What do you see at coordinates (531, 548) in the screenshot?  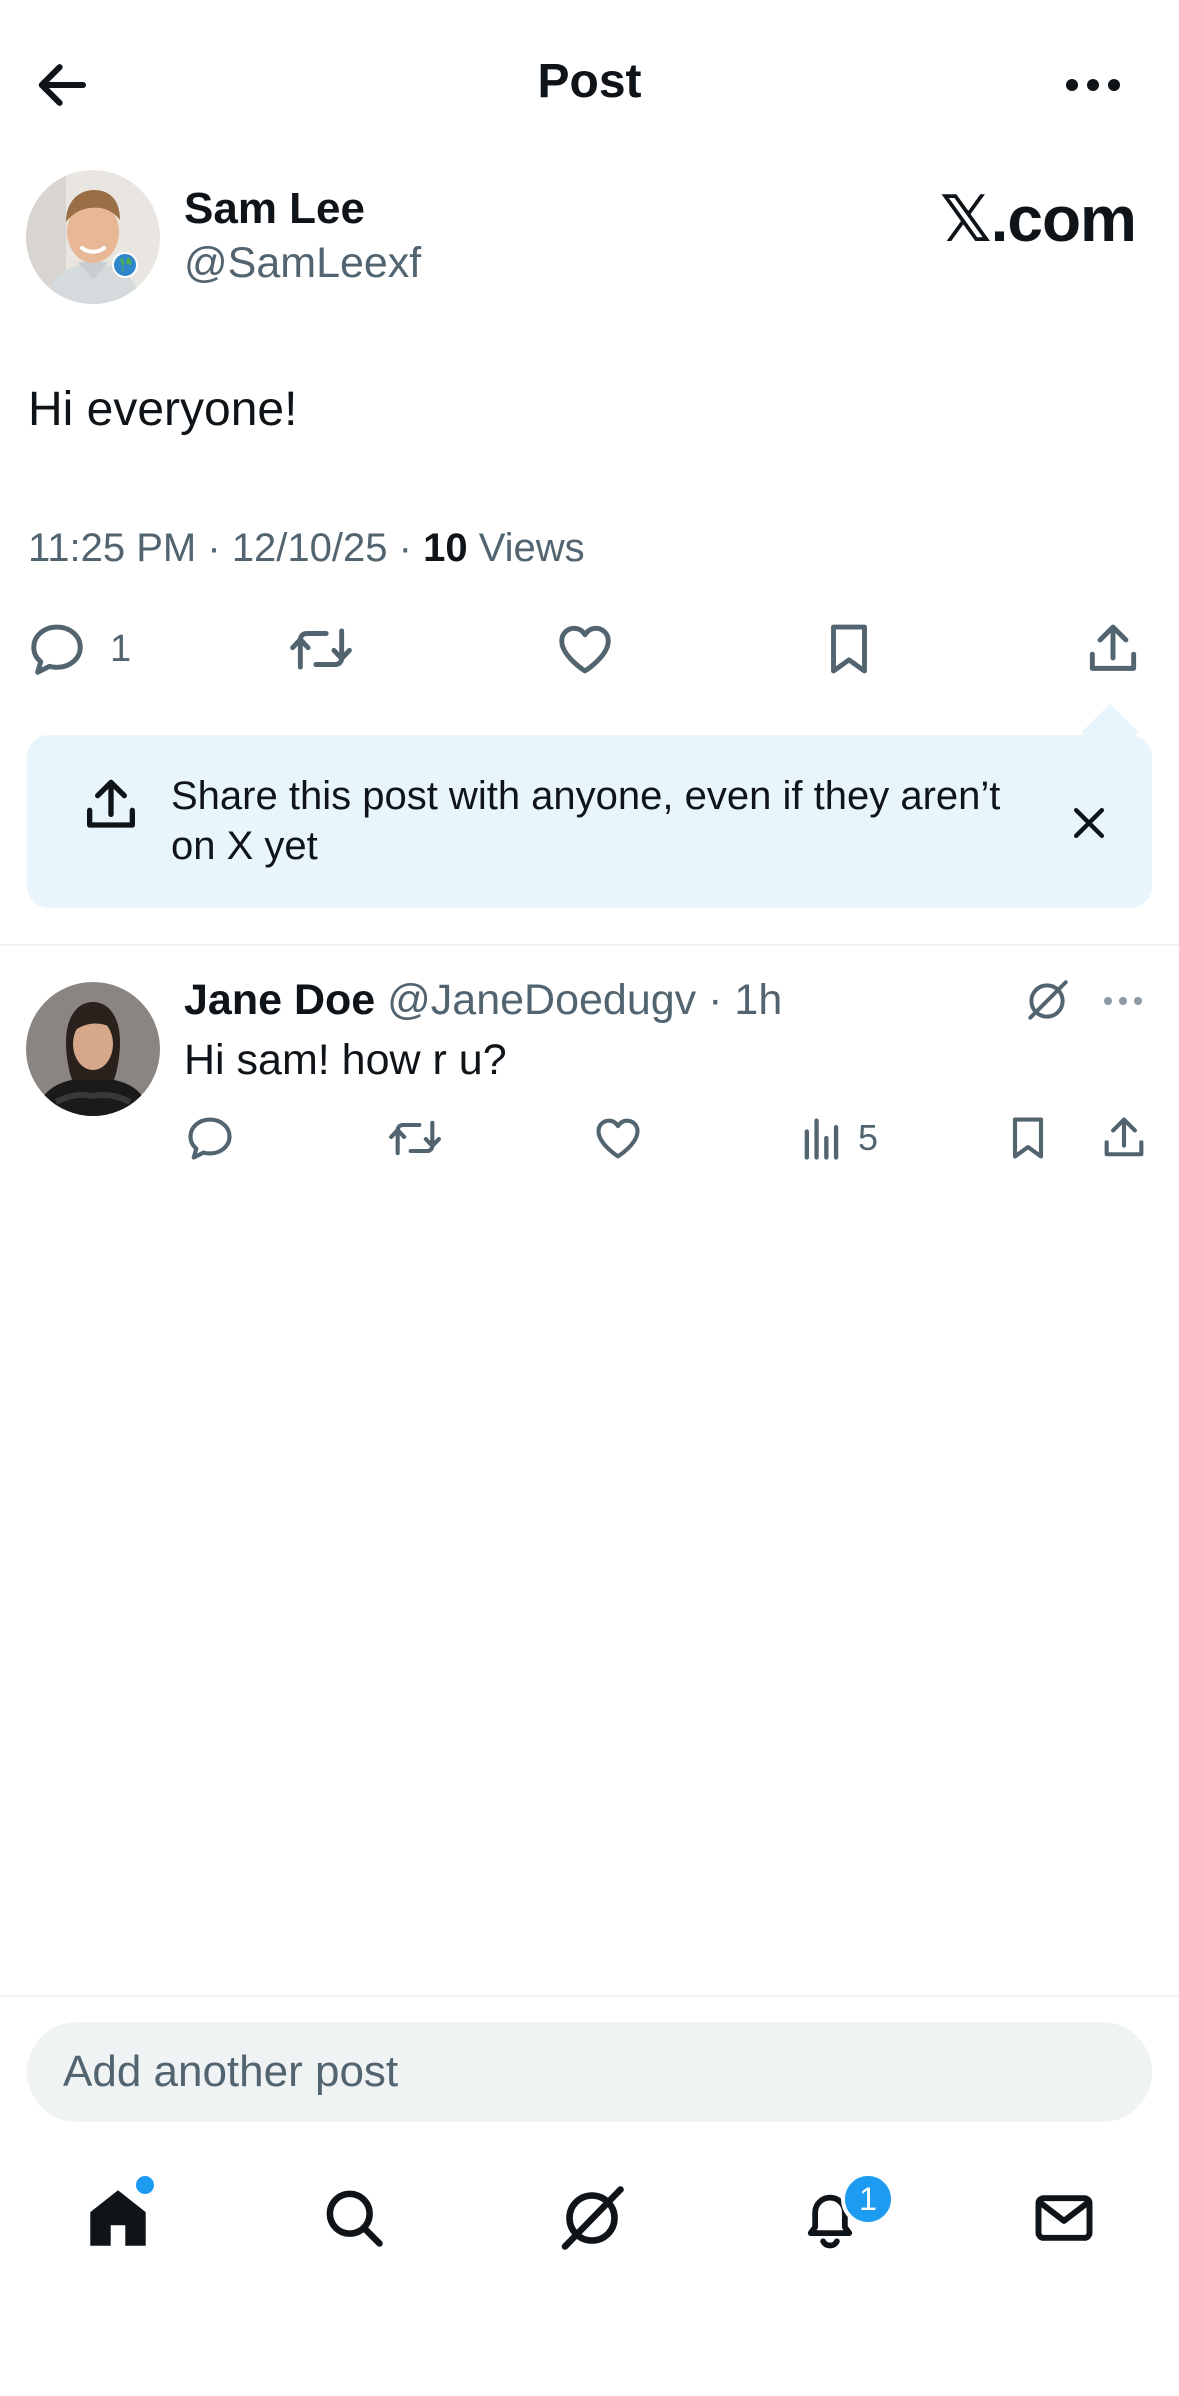 I see `views-label: Views` at bounding box center [531, 548].